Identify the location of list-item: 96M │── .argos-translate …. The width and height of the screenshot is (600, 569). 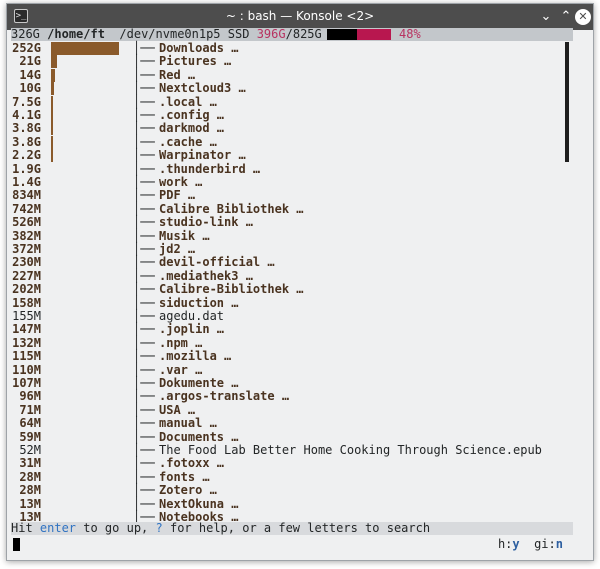
(287, 396).